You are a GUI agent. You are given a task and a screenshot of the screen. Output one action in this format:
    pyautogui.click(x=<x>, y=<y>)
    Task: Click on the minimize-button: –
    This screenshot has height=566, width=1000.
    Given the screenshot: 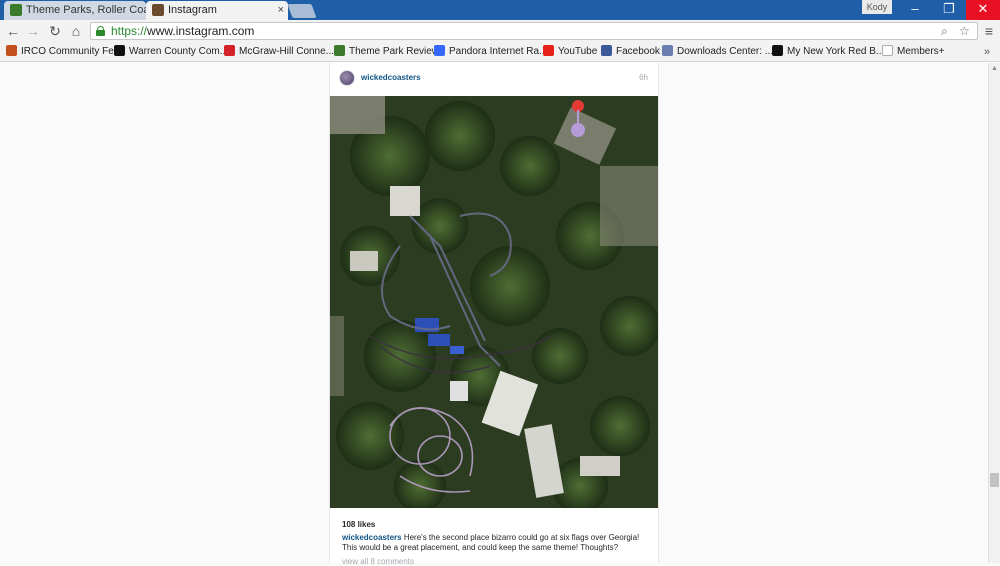 What is the action you would take?
    pyautogui.click(x=915, y=10)
    